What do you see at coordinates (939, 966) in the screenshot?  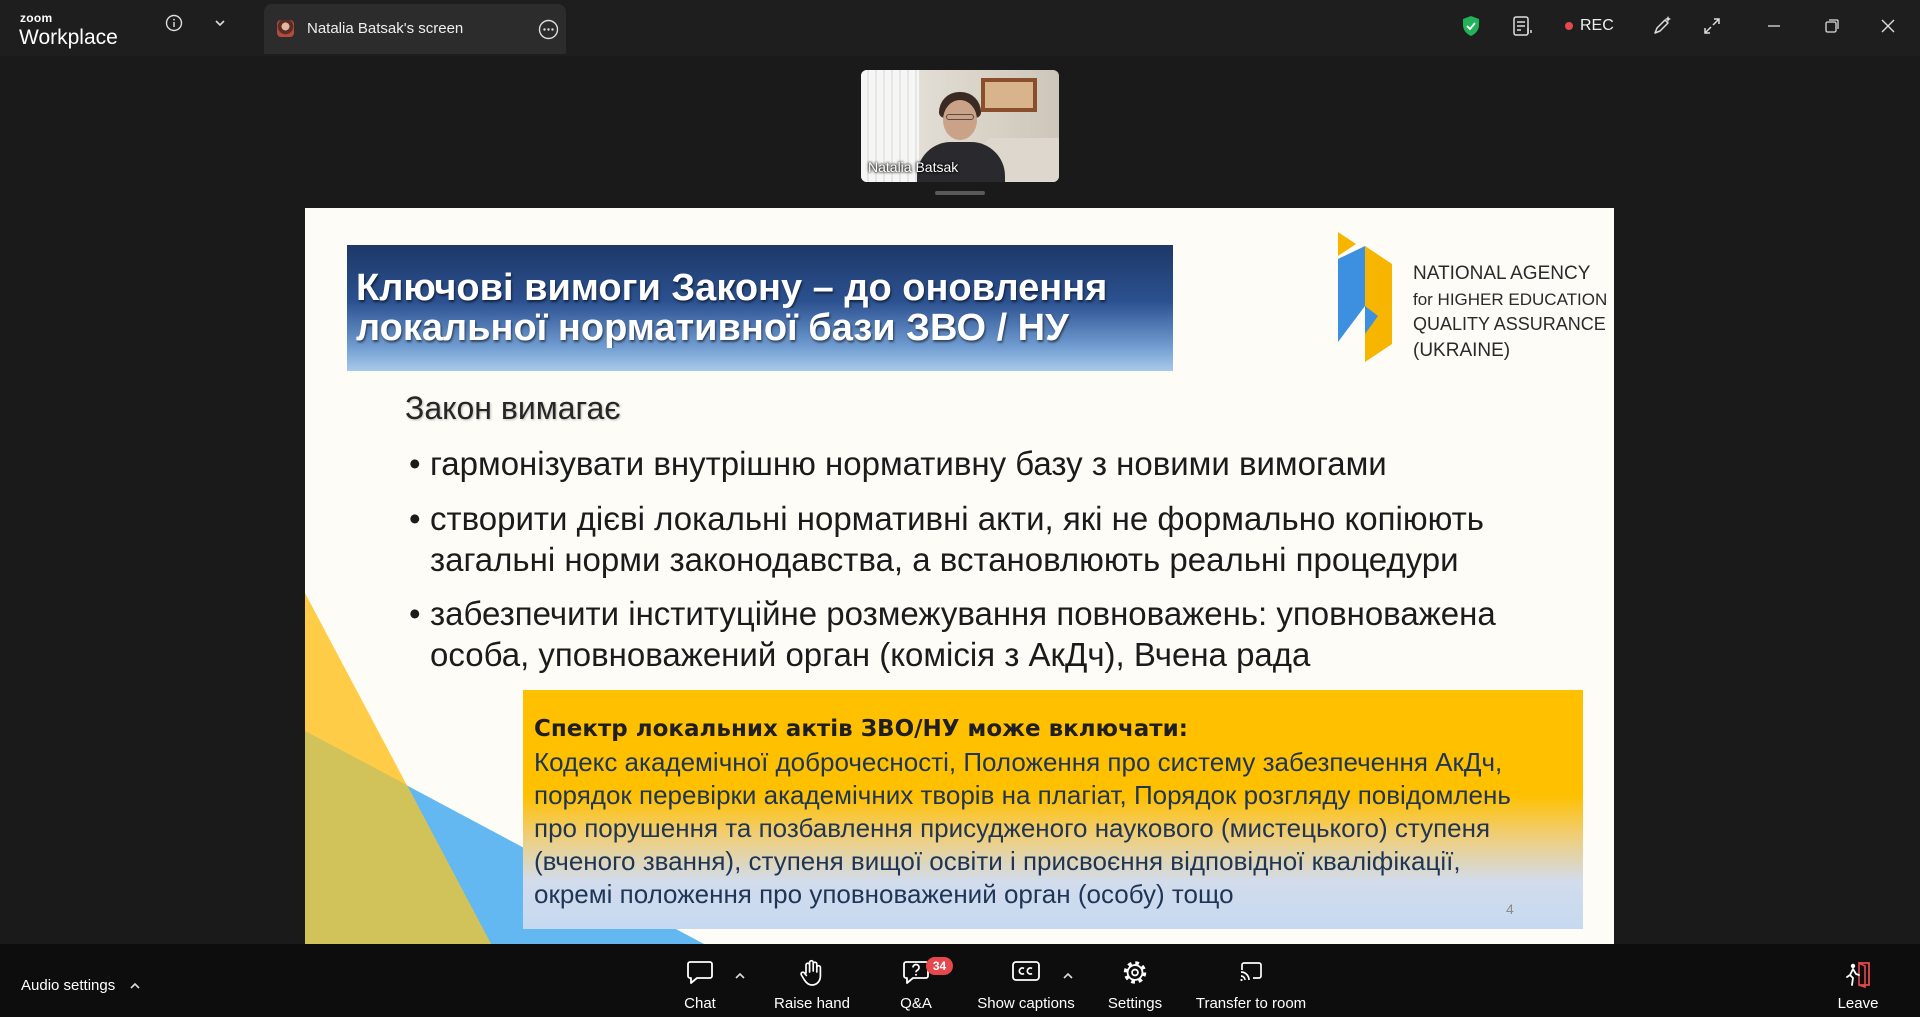 I see `qa-count-badge: 34` at bounding box center [939, 966].